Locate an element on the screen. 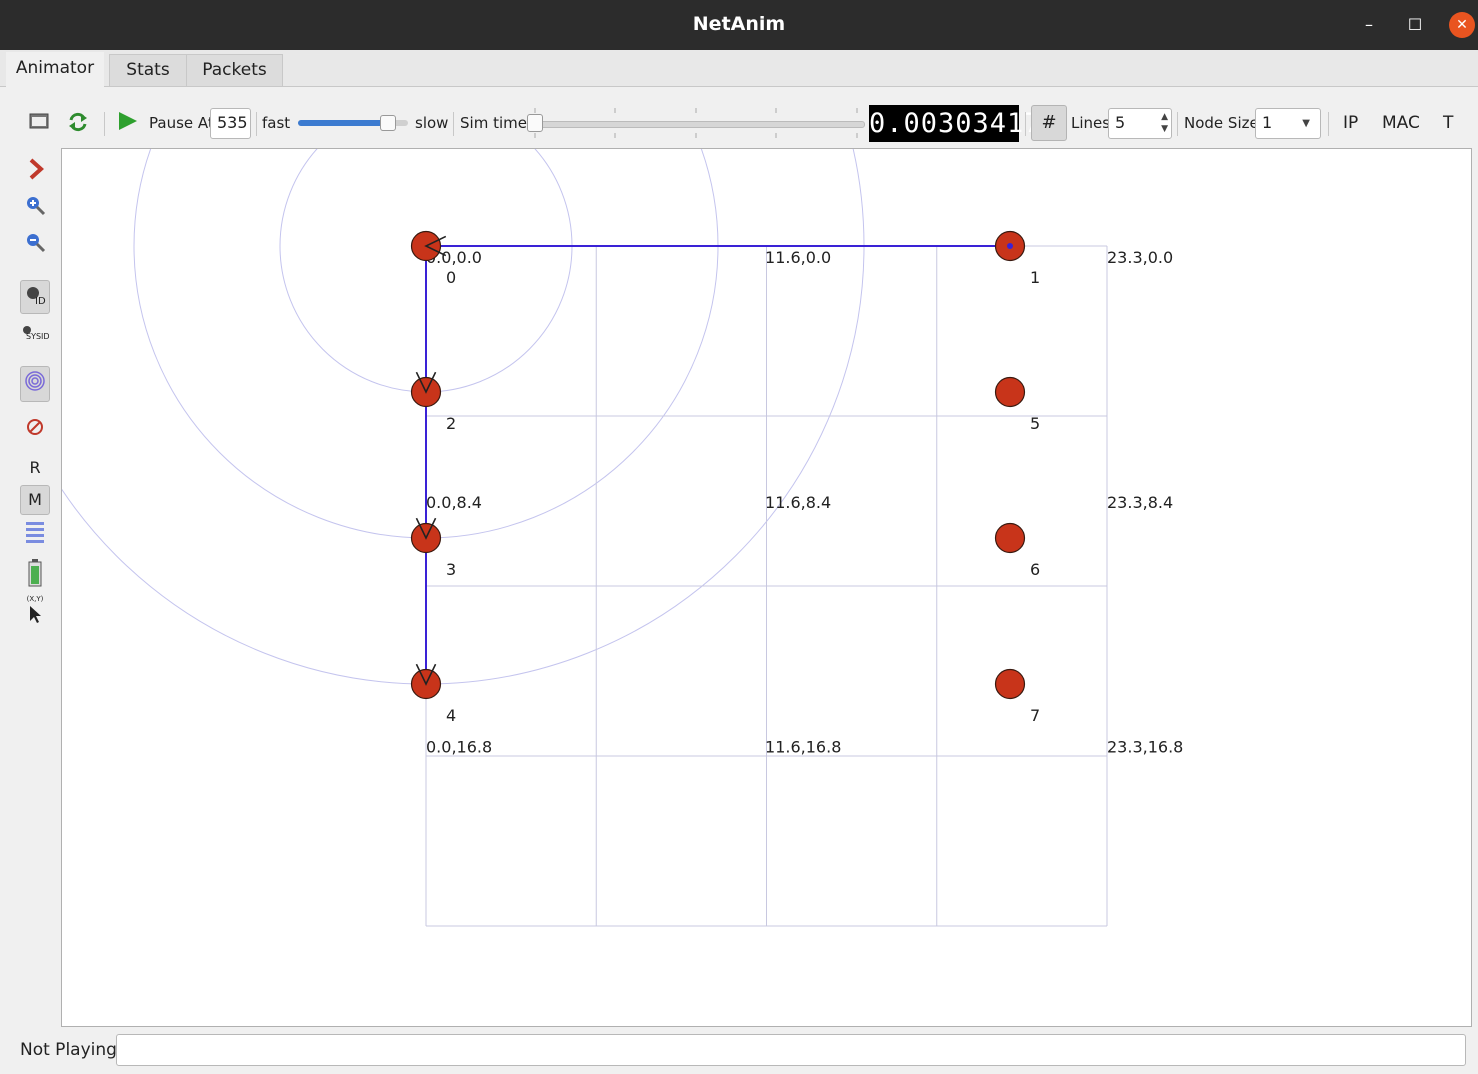 The height and width of the screenshot is (1074, 1478). wireless-circles-toggle-button is located at coordinates (35, 384).